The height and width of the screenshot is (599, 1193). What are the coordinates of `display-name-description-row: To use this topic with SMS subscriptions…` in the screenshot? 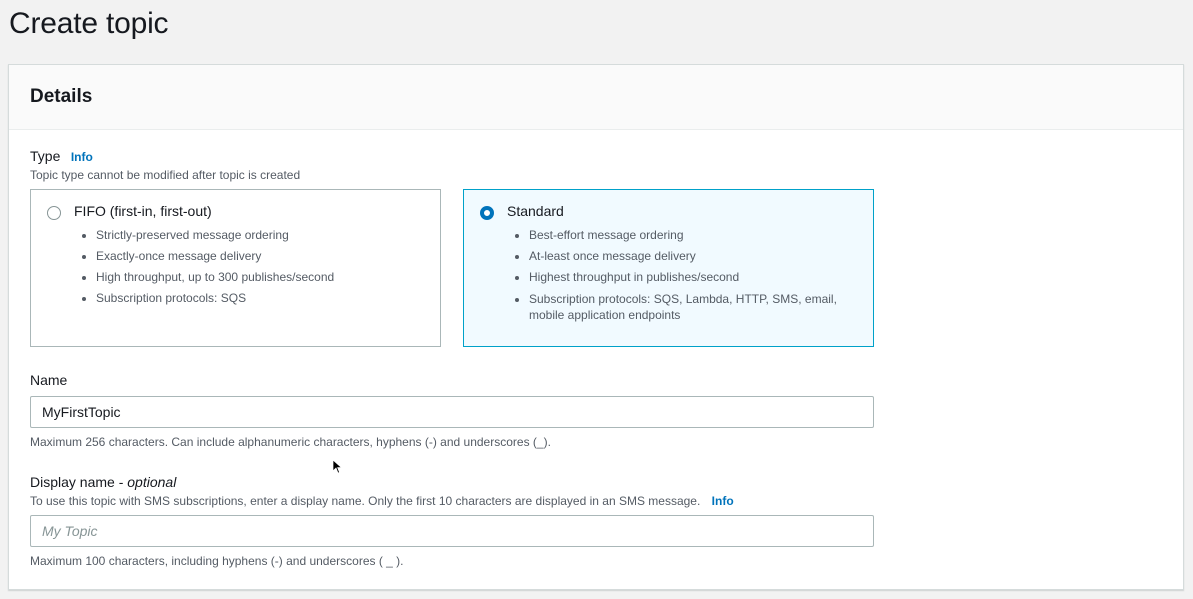 It's located at (382, 501).